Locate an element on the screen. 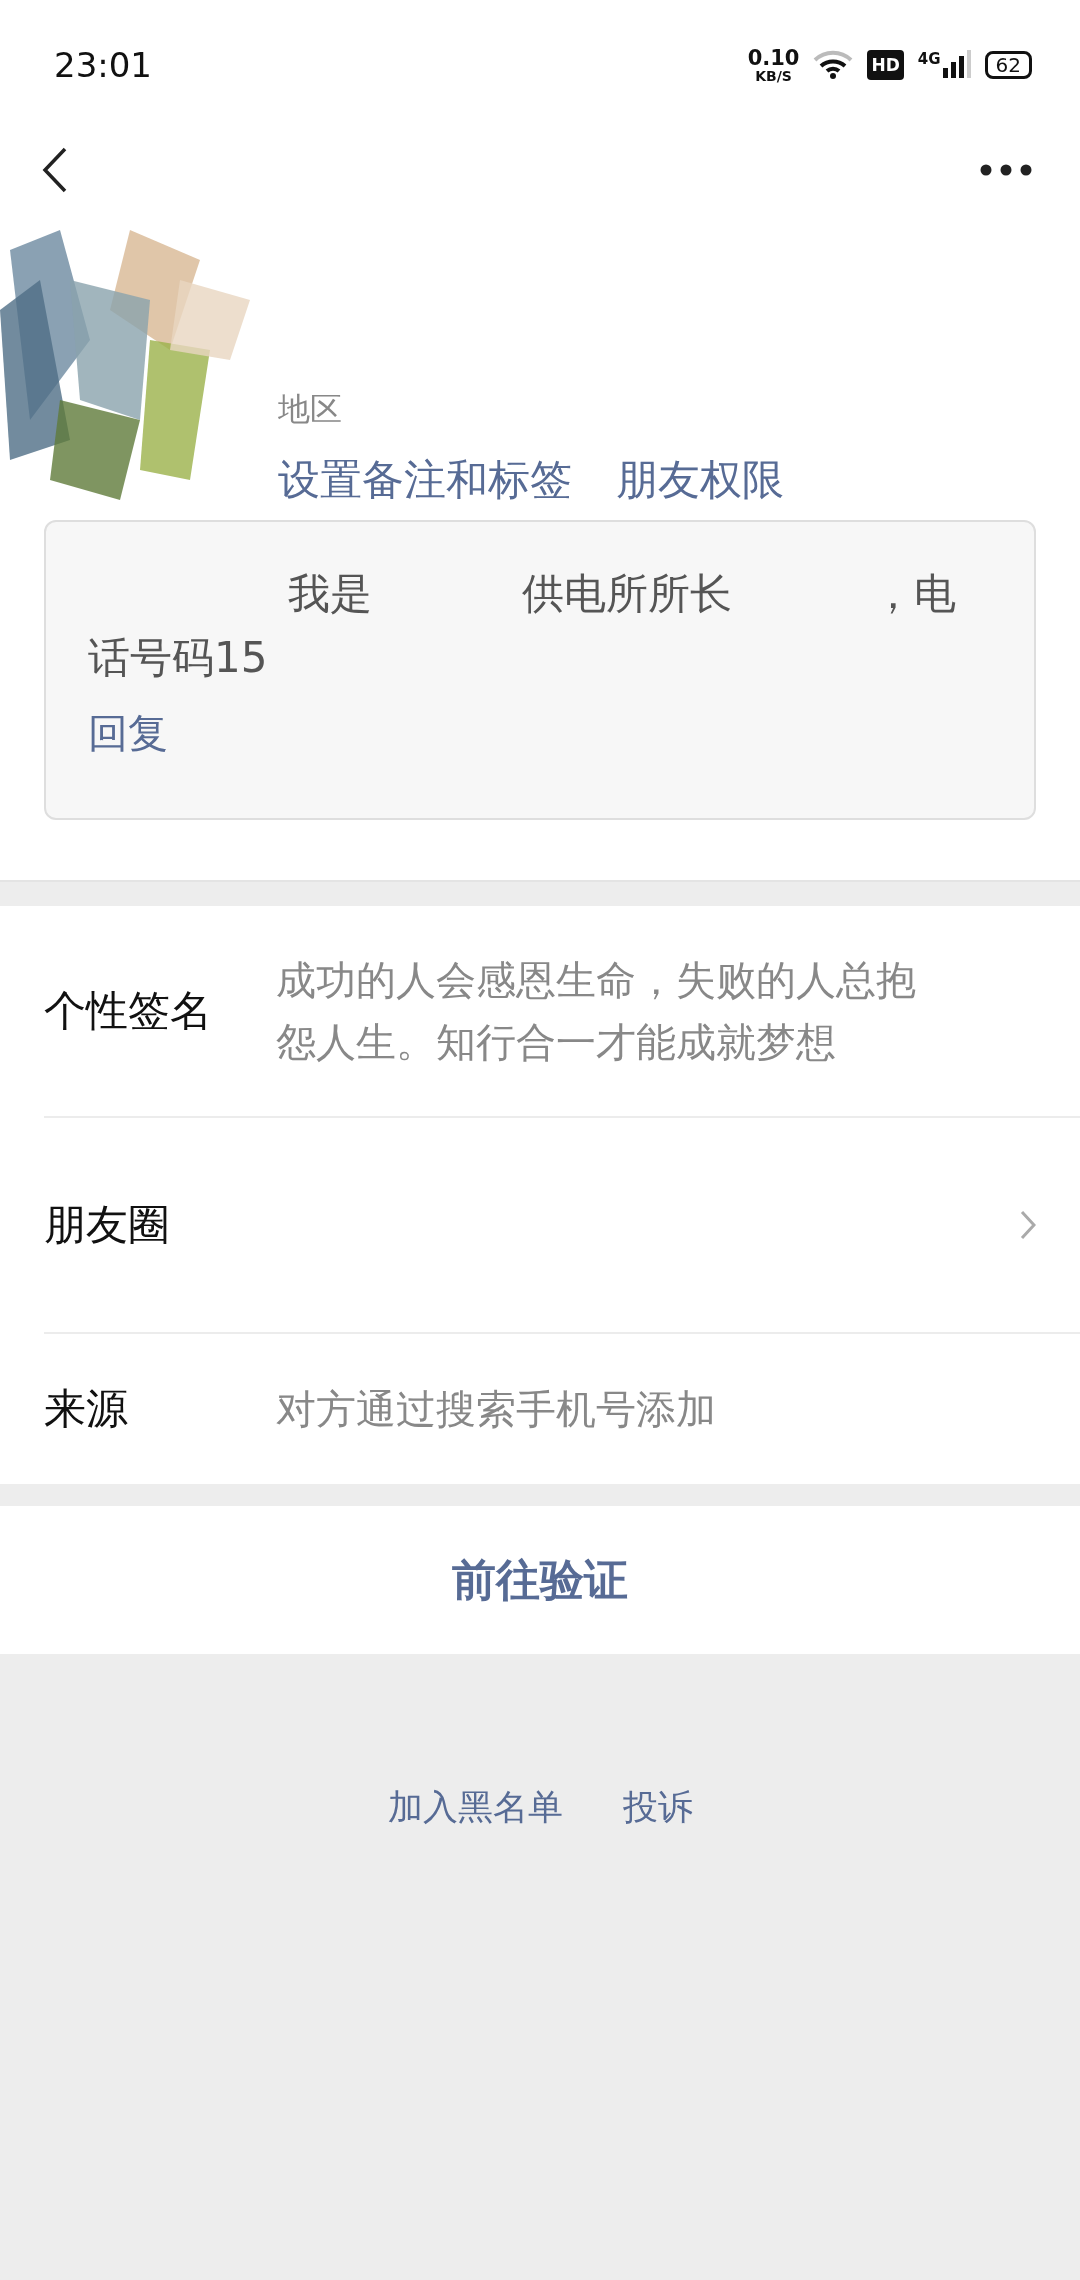  row-value: 对方通过搜索手机号添加 is located at coordinates (496, 1409).